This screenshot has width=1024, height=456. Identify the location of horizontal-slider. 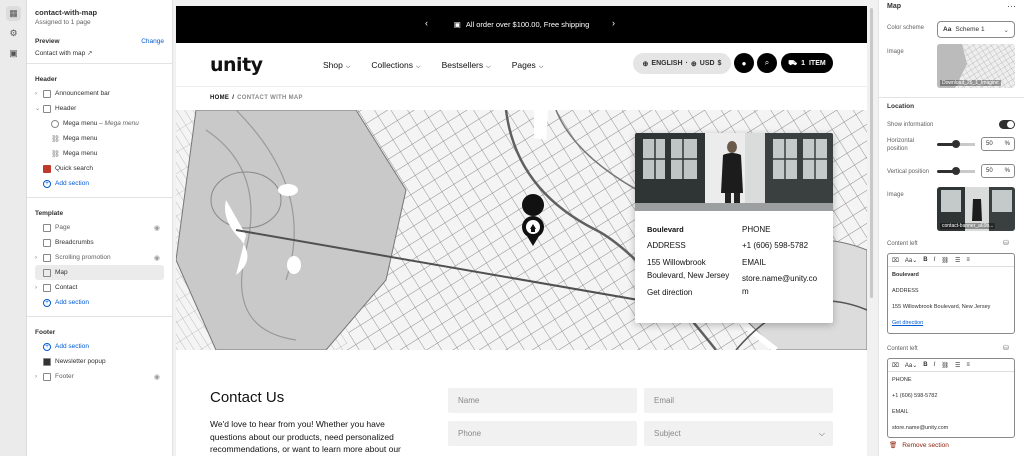
(956, 144).